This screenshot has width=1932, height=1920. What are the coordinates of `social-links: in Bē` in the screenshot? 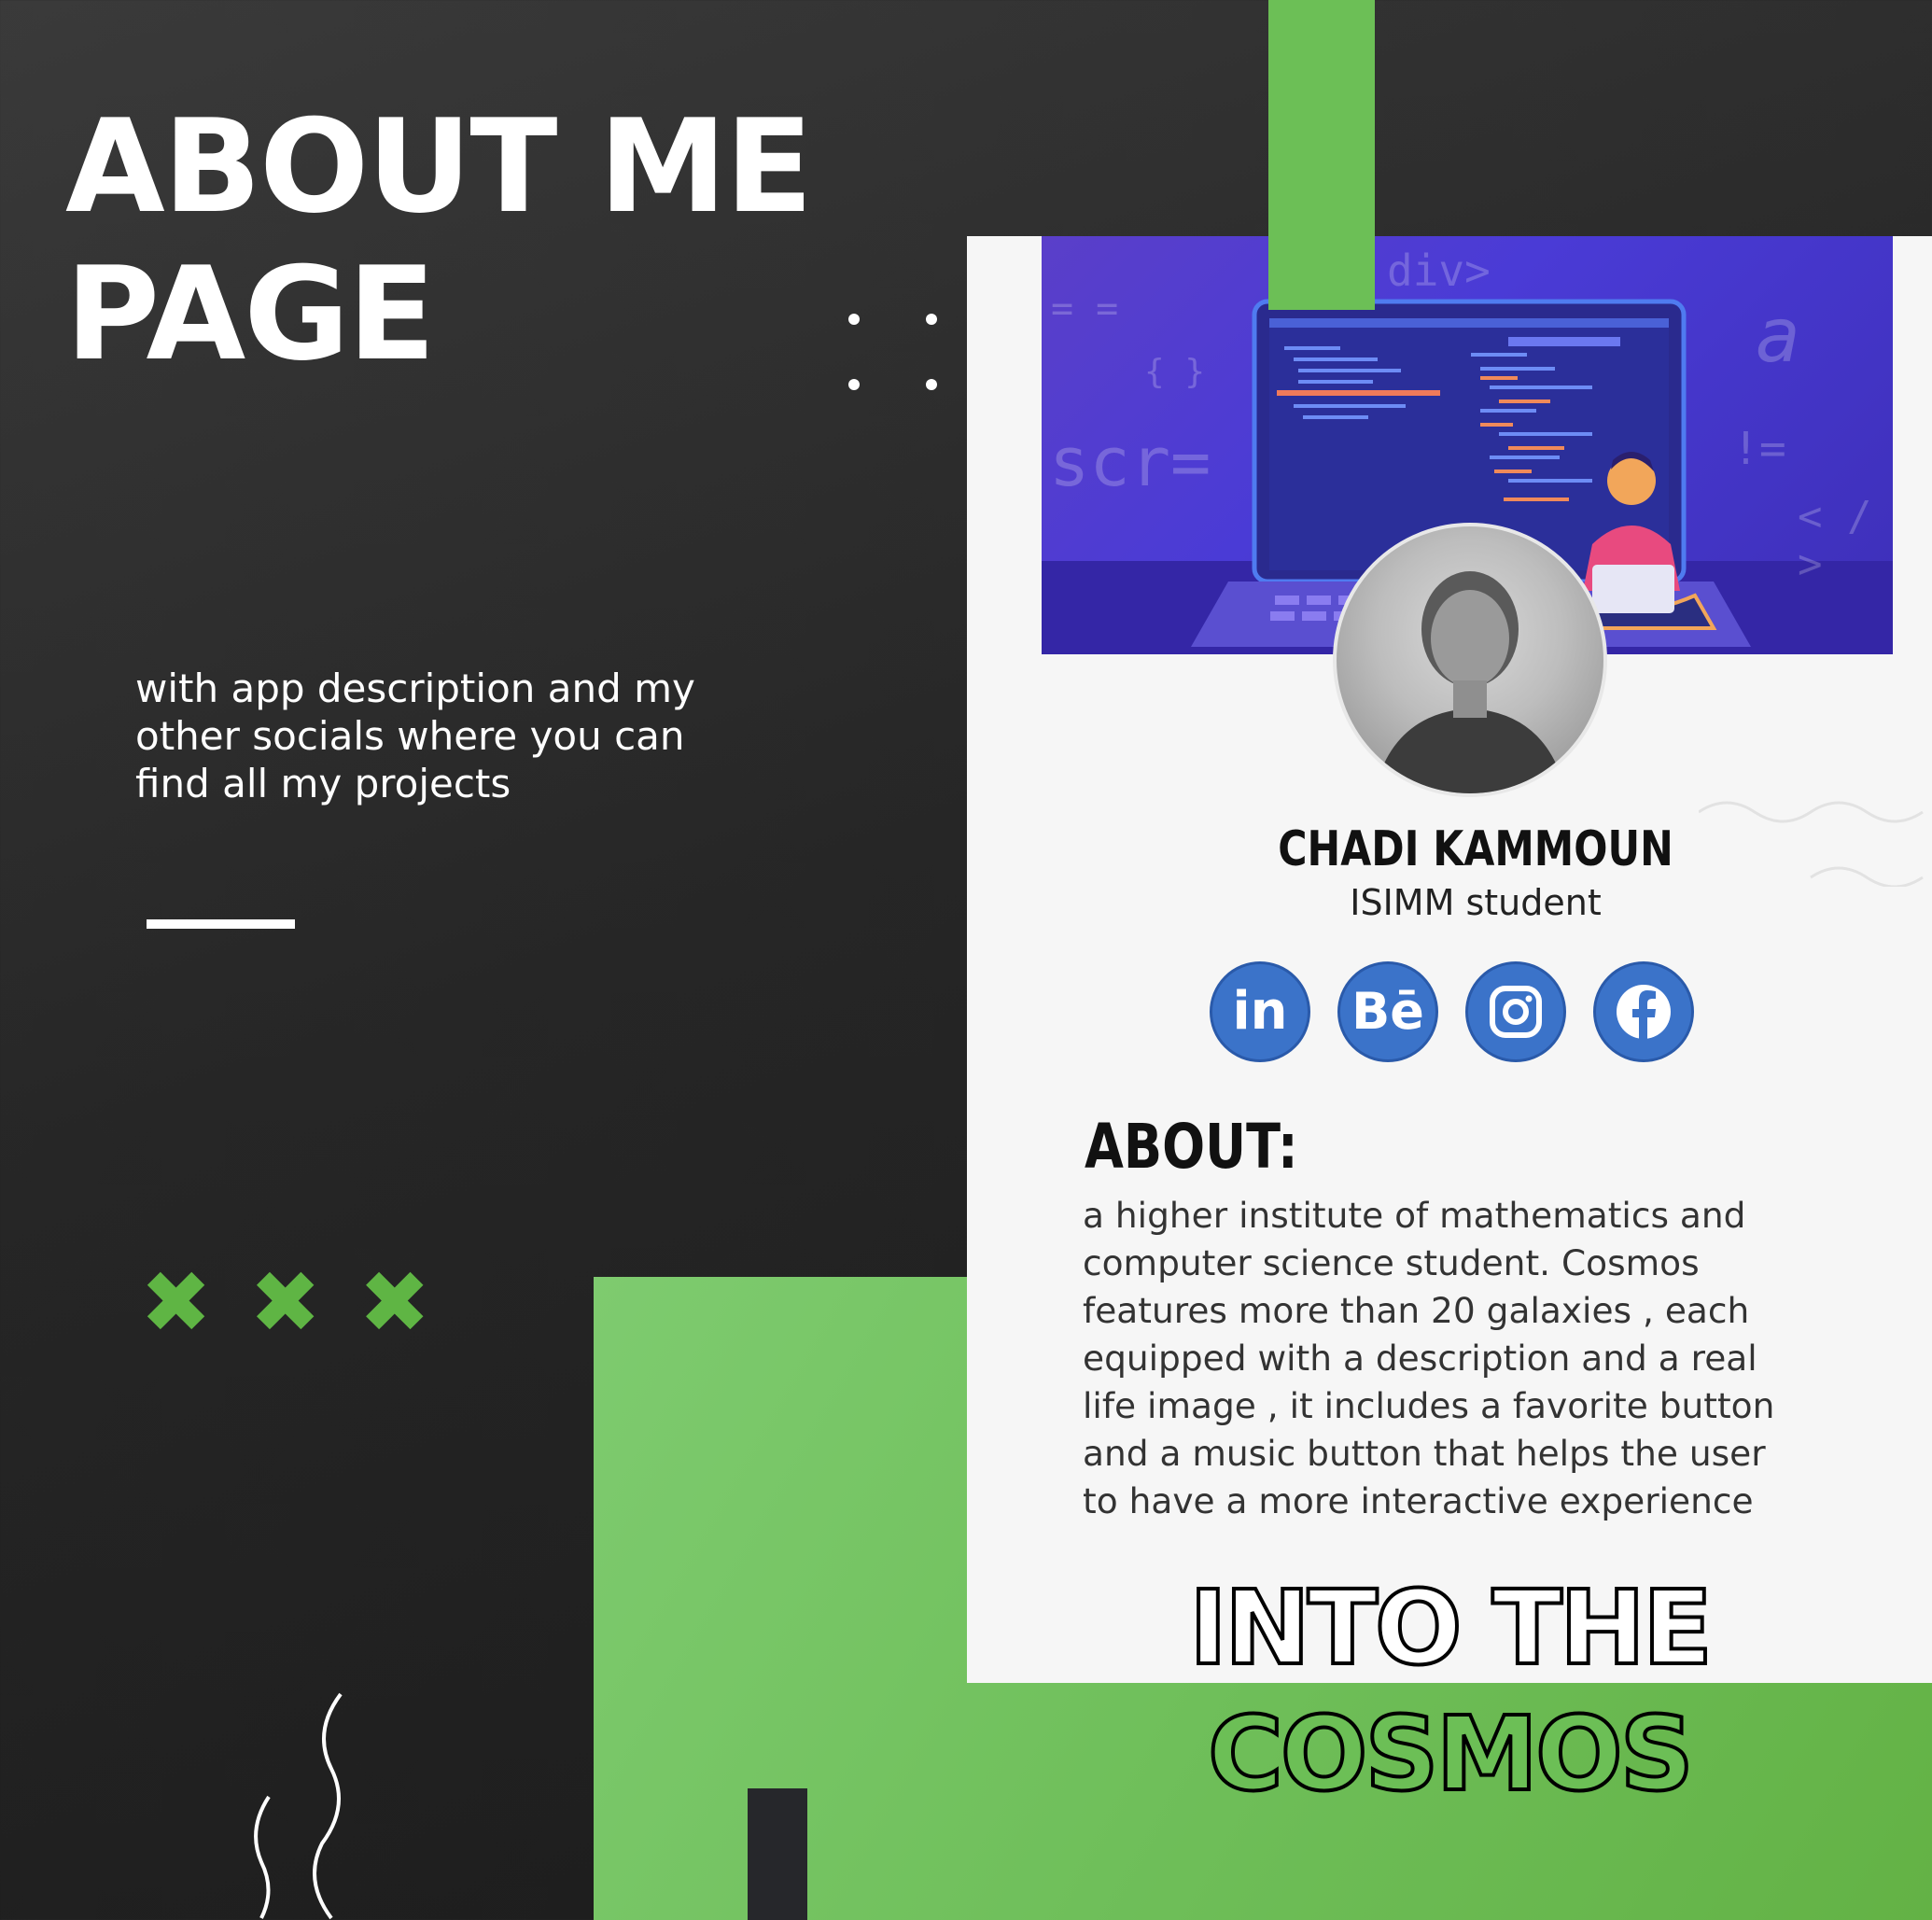 It's located at (1452, 1011).